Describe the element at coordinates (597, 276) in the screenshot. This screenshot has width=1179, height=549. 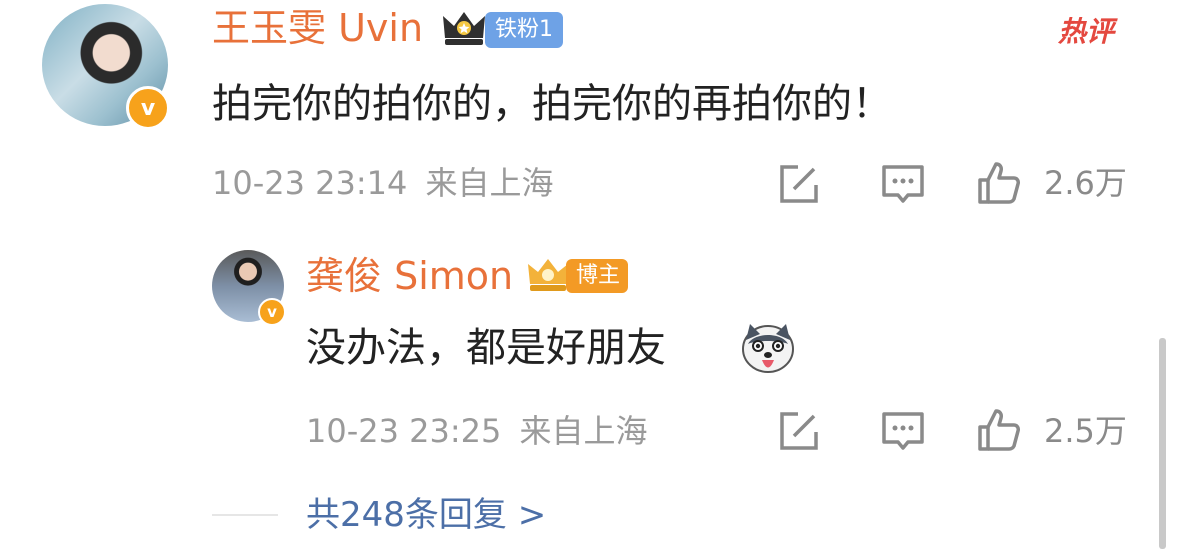
I see `blogger-badge: 博主` at that location.